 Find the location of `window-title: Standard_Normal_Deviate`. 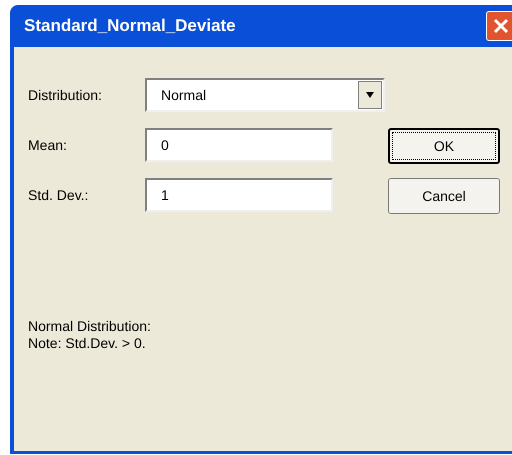

window-title: Standard_Normal_Deviate is located at coordinates (130, 26).